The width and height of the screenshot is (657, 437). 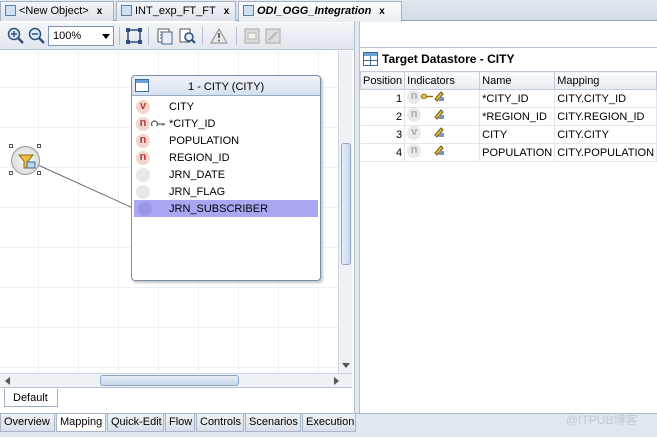 I want to click on tab-flow: Flow, so click(x=180, y=423).